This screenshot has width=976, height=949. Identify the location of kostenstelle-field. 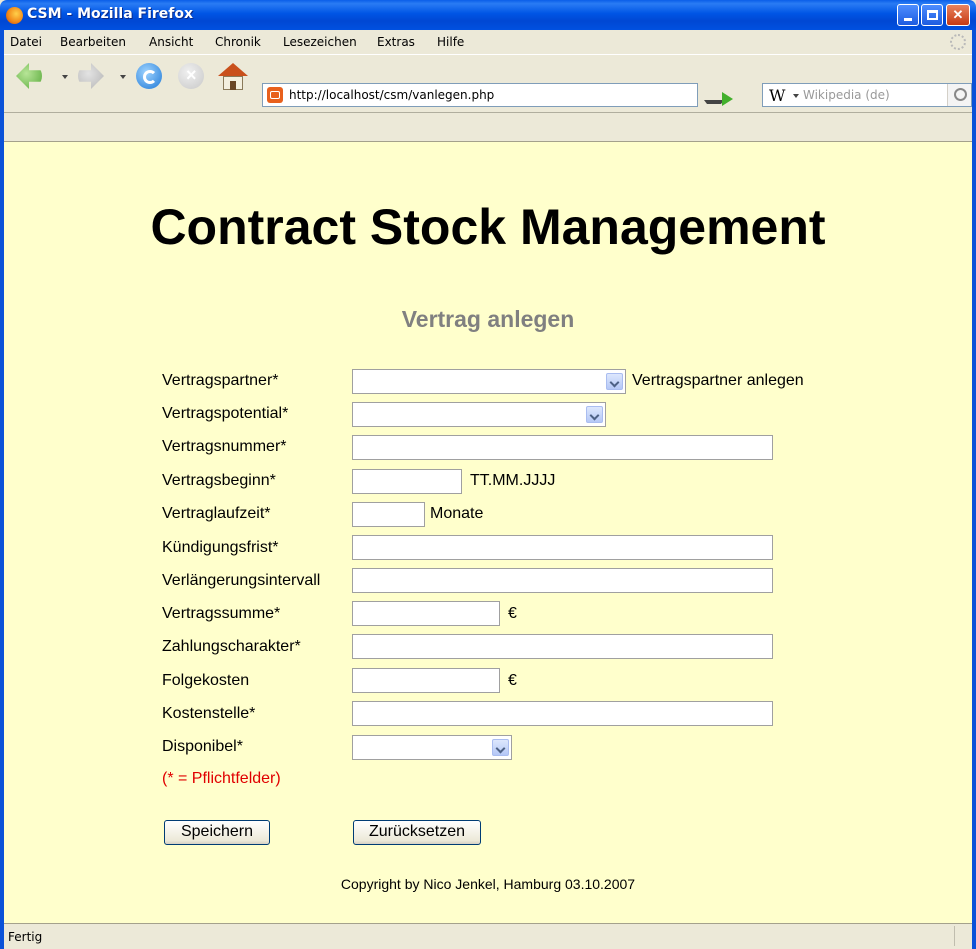
(562, 713).